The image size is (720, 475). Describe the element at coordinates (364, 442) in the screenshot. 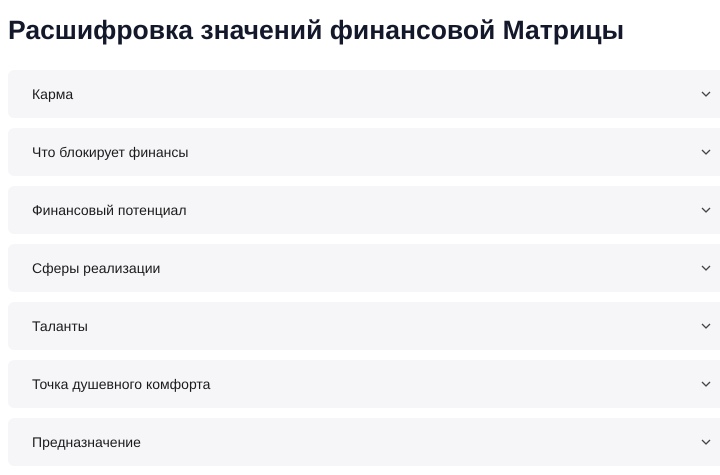

I see `accordion-item: Предназначение` at that location.